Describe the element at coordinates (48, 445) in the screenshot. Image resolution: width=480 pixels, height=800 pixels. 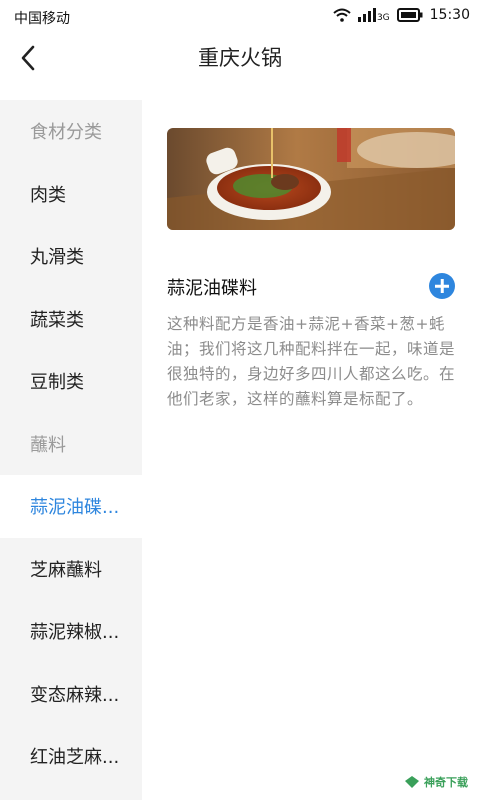
I see `sidebar-category-dipping-sauce: 蘸料` at that location.